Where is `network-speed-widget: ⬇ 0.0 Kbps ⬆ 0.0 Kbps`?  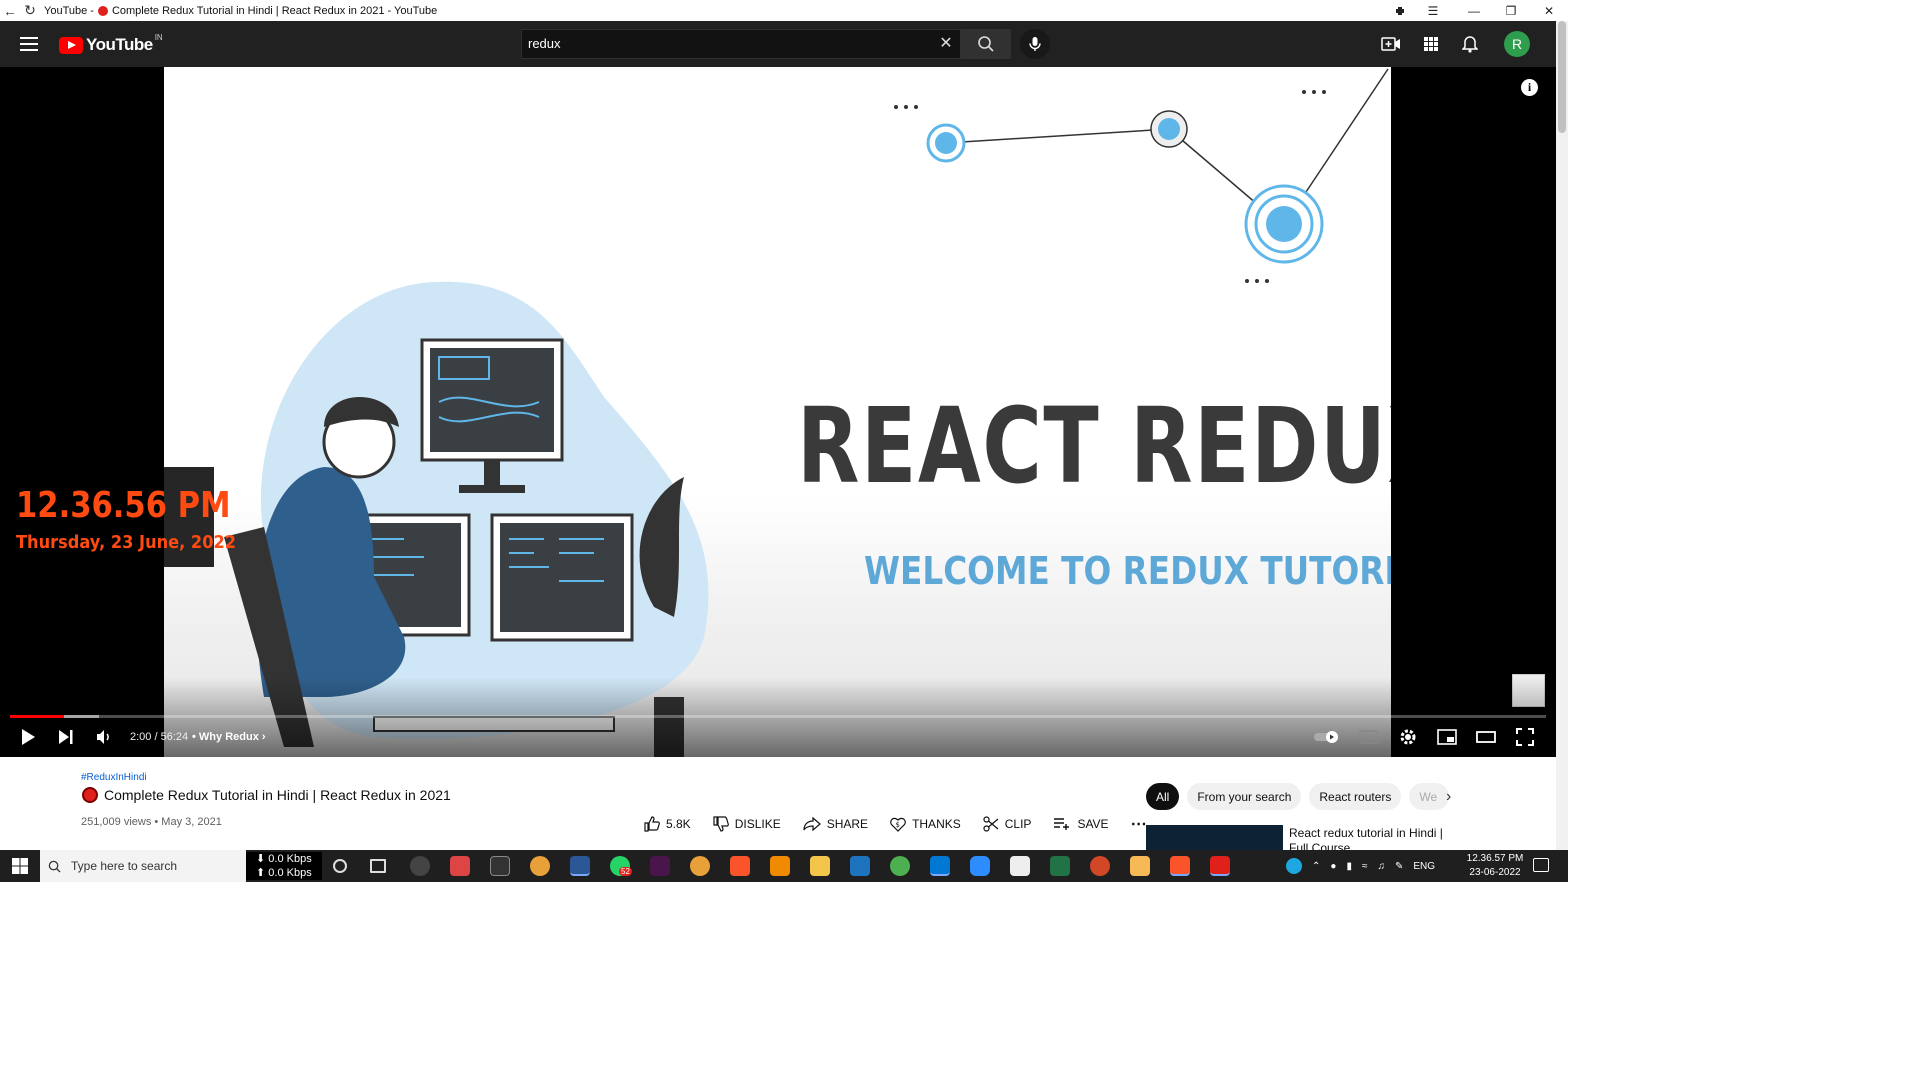
network-speed-widget: ⬇ 0.0 Kbps ⬆ 0.0 Kbps is located at coordinates (284, 866).